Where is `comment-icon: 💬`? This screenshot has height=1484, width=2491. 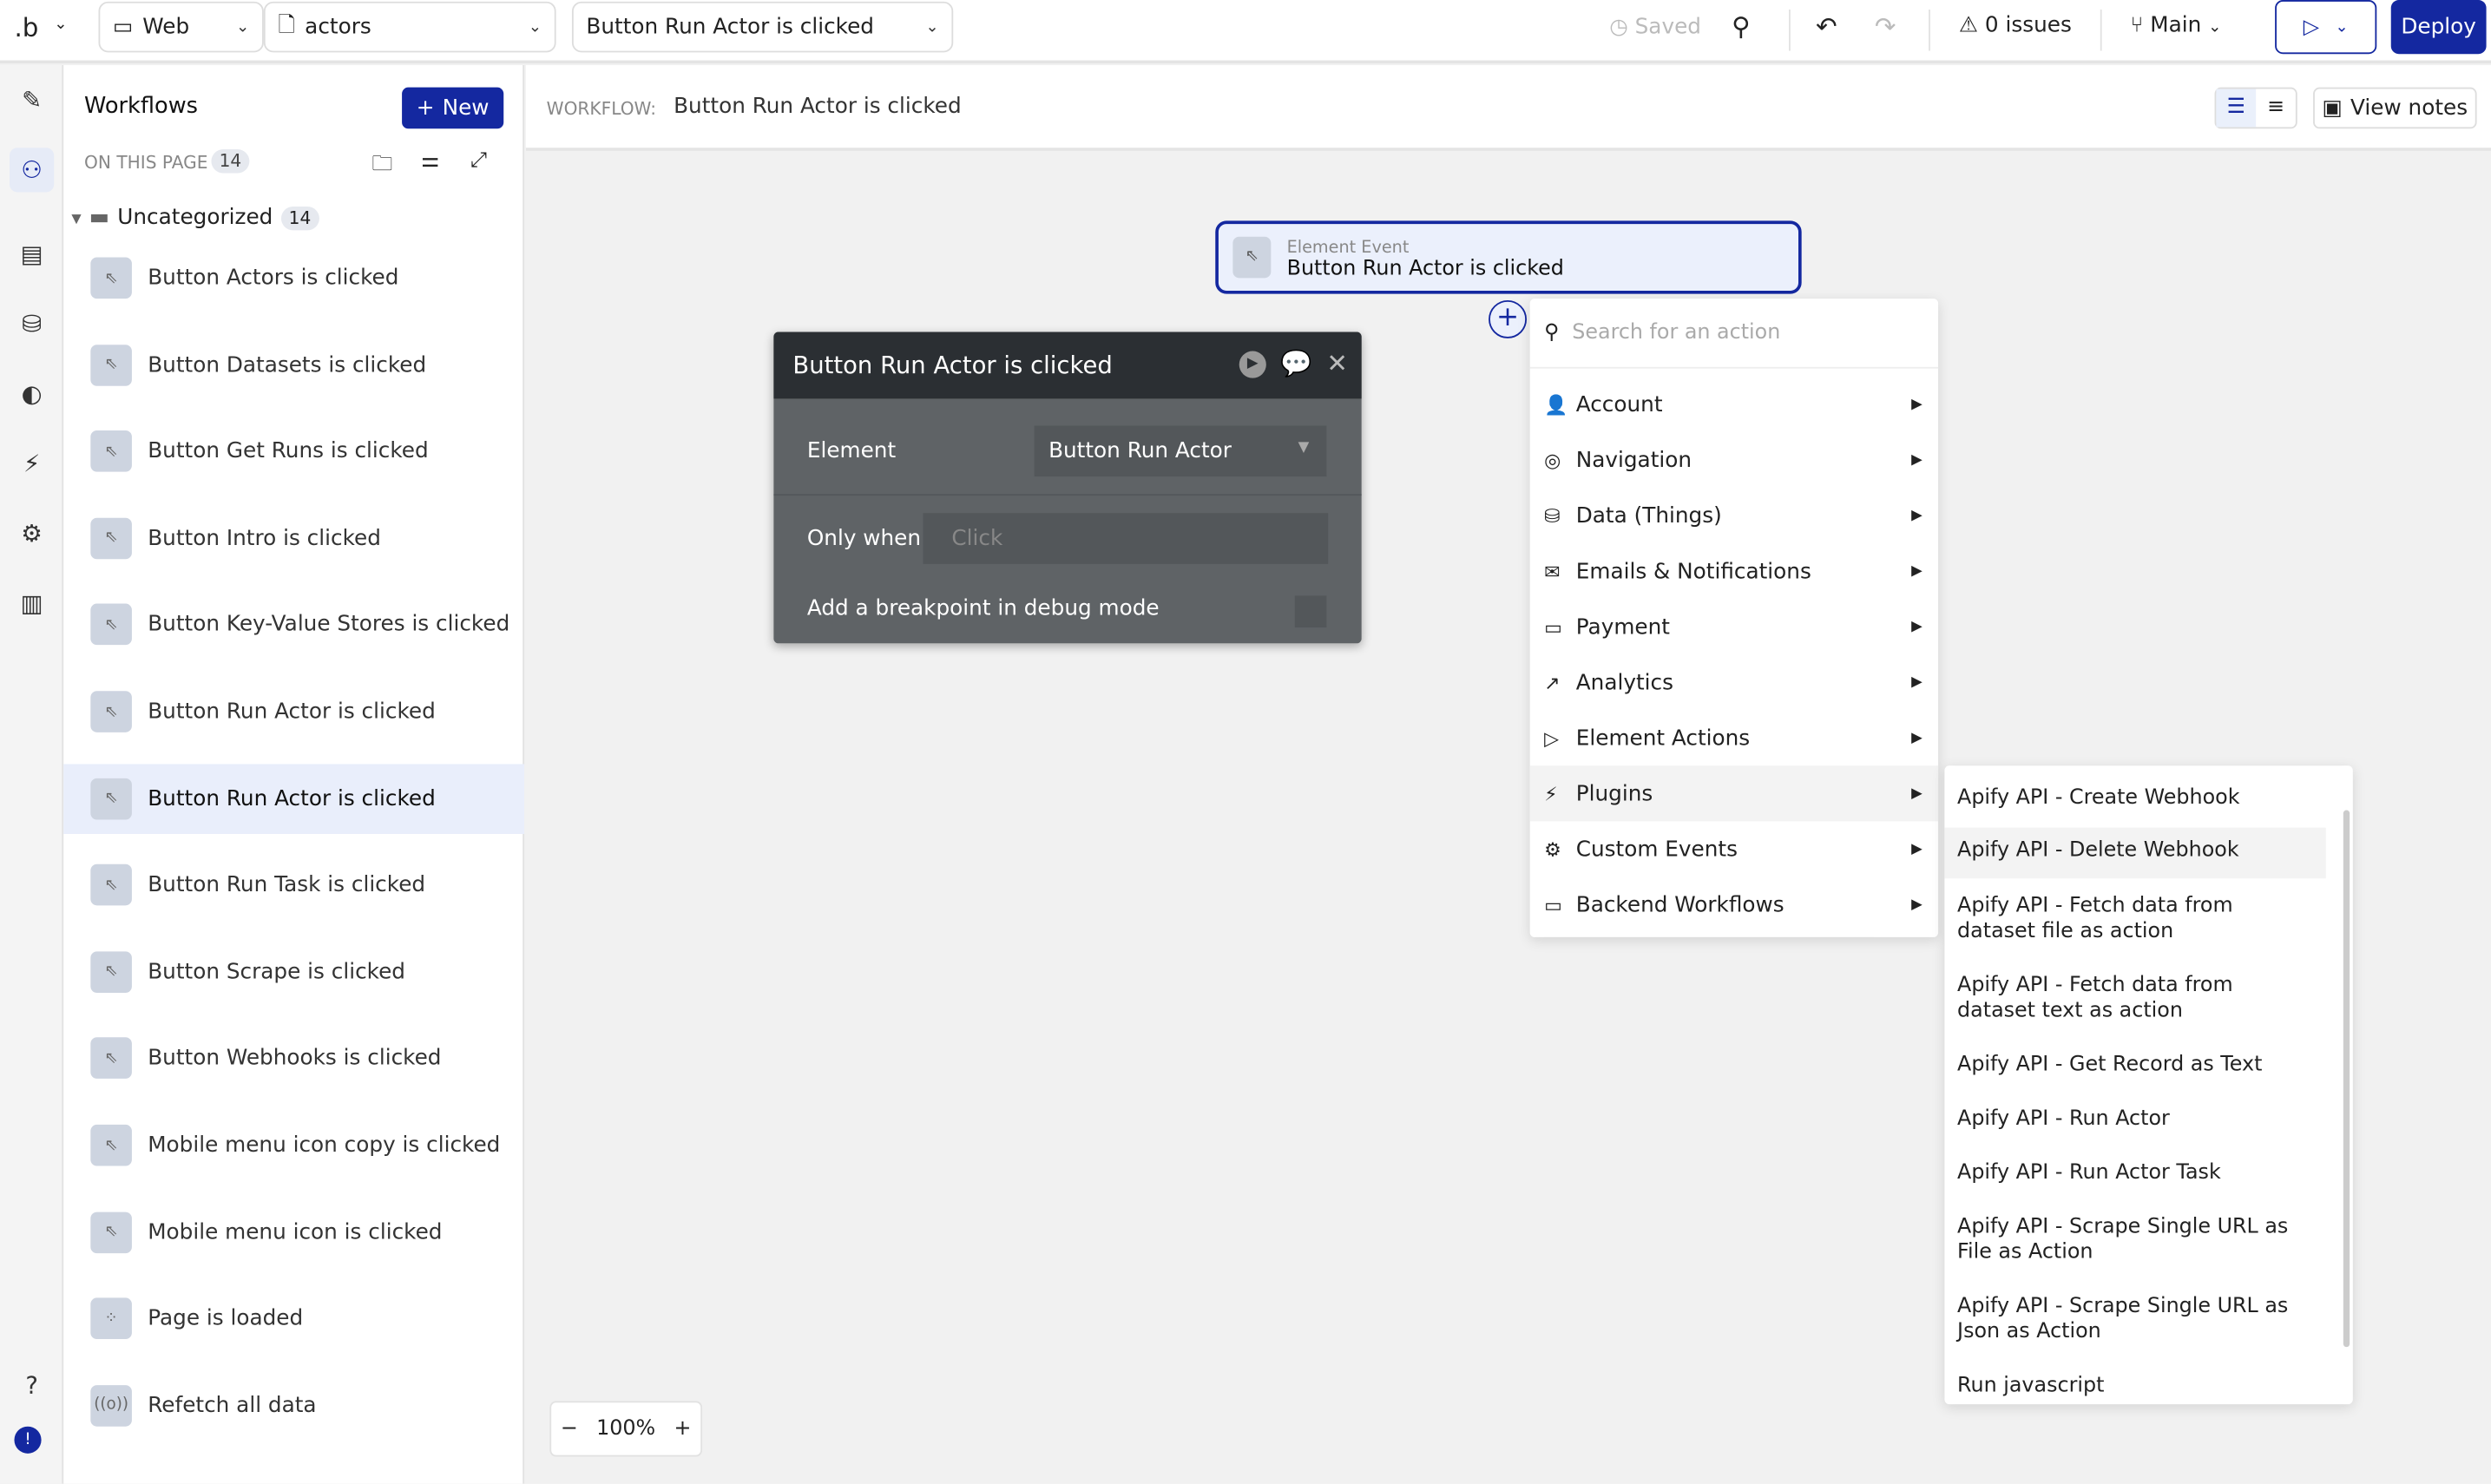 comment-icon: 💬 is located at coordinates (1295, 363).